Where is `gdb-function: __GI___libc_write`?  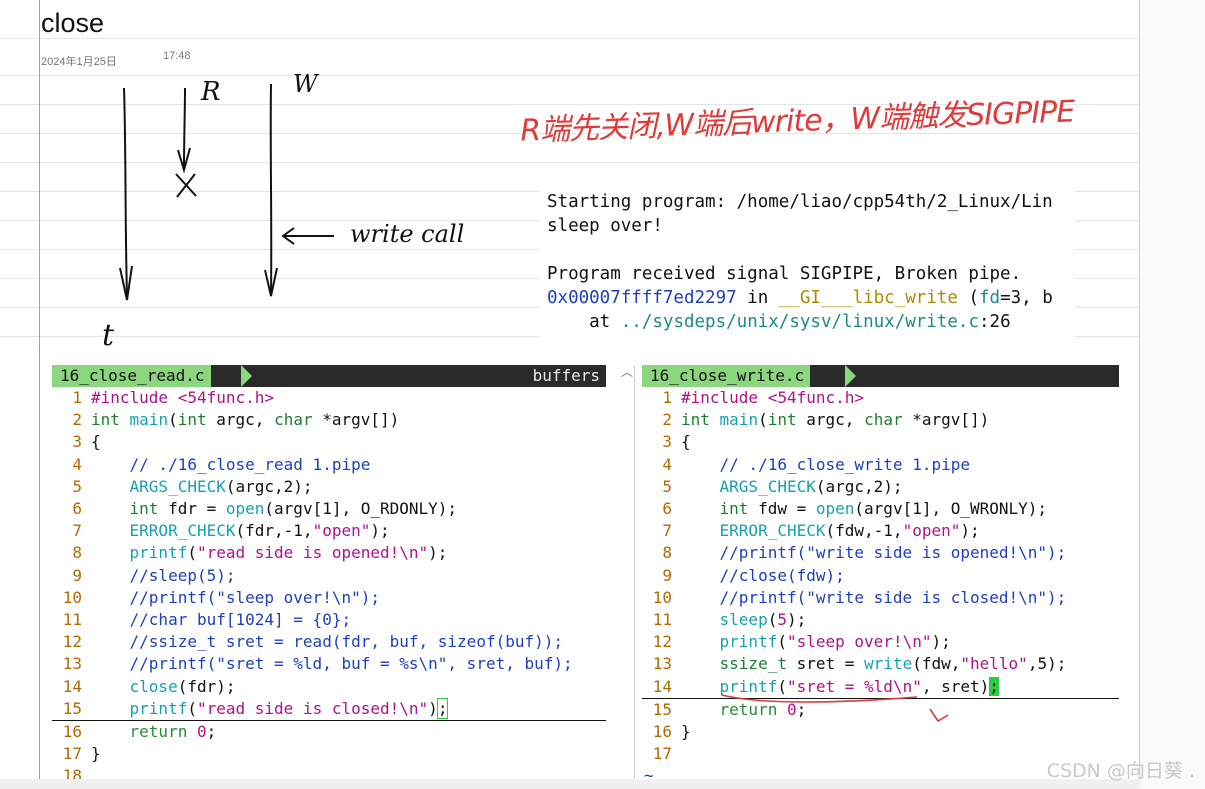 gdb-function: __GI___libc_write is located at coordinates (868, 298).